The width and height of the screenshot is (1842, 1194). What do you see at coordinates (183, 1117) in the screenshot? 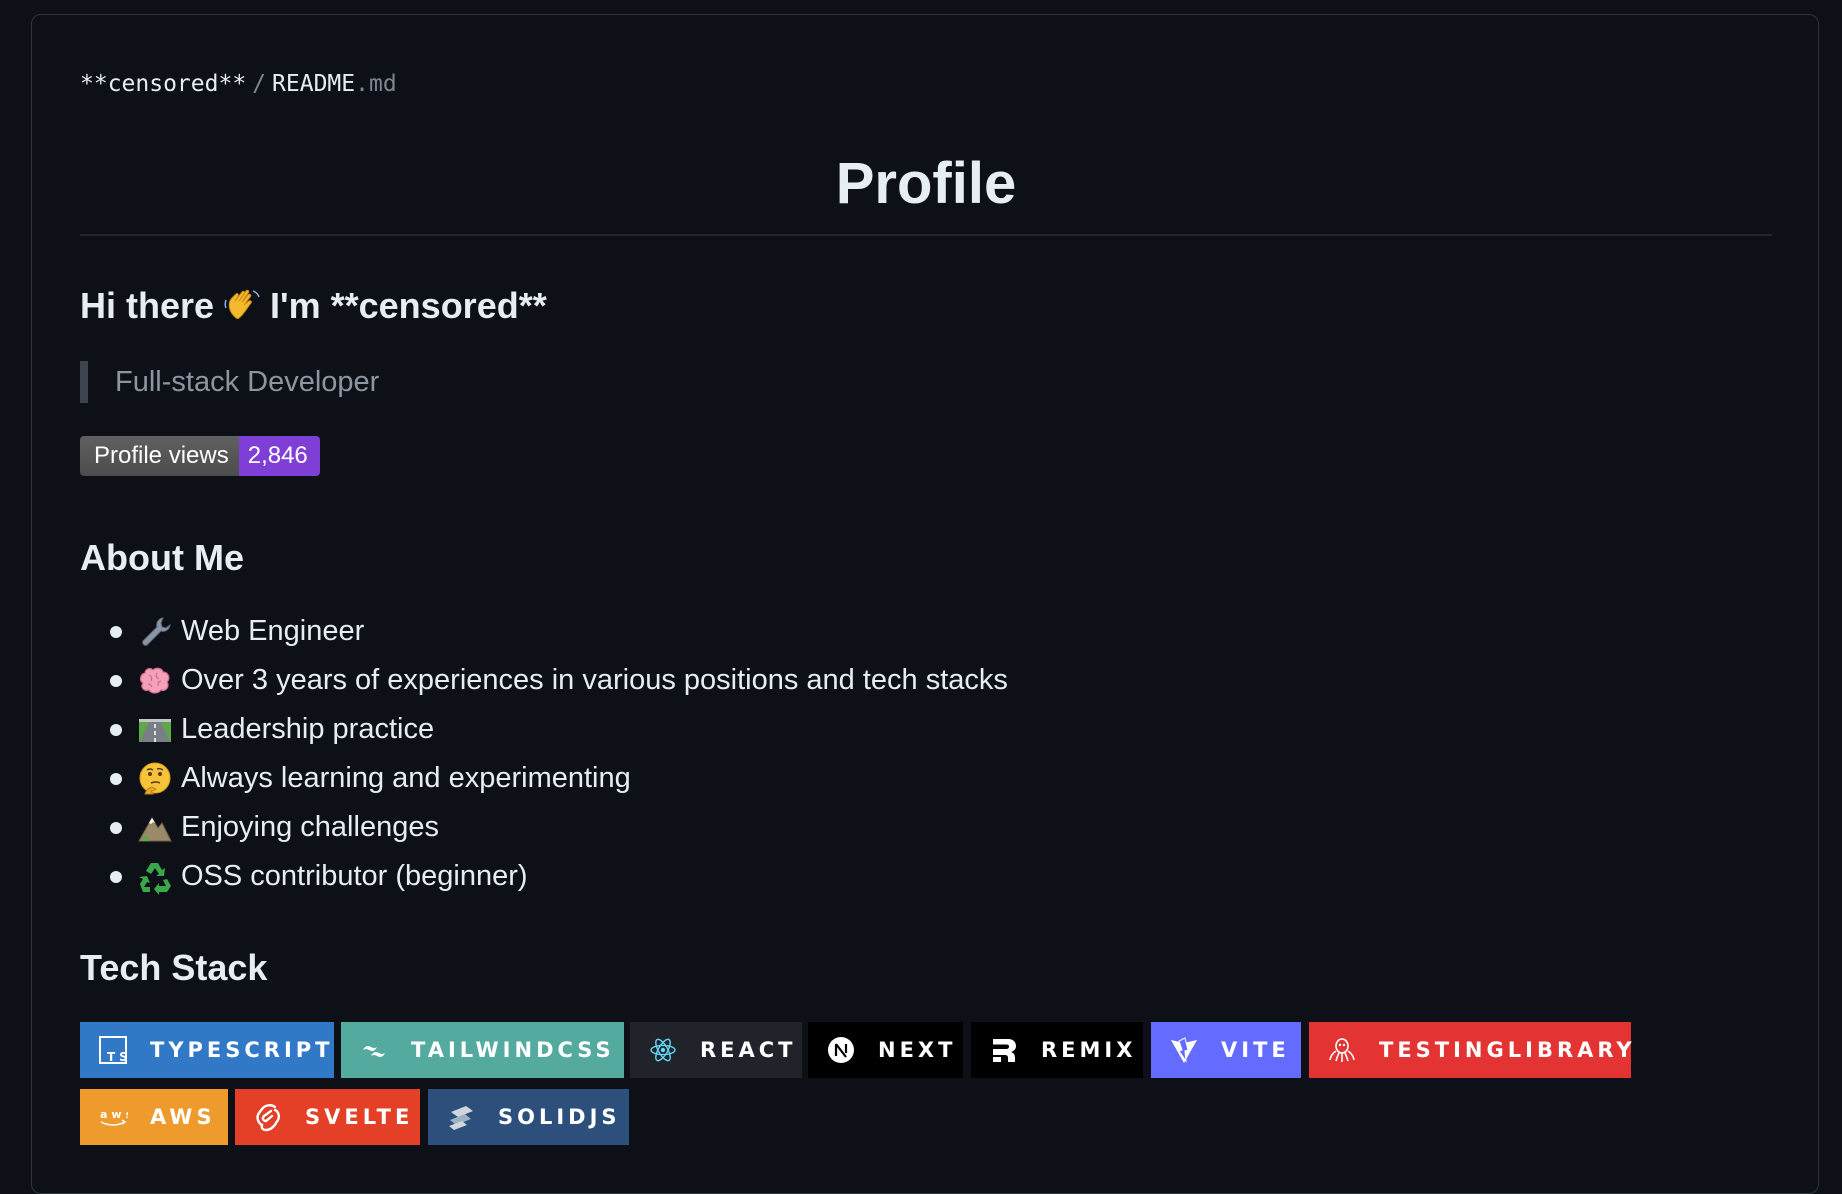
I see `aws-badge-label: AWS` at bounding box center [183, 1117].